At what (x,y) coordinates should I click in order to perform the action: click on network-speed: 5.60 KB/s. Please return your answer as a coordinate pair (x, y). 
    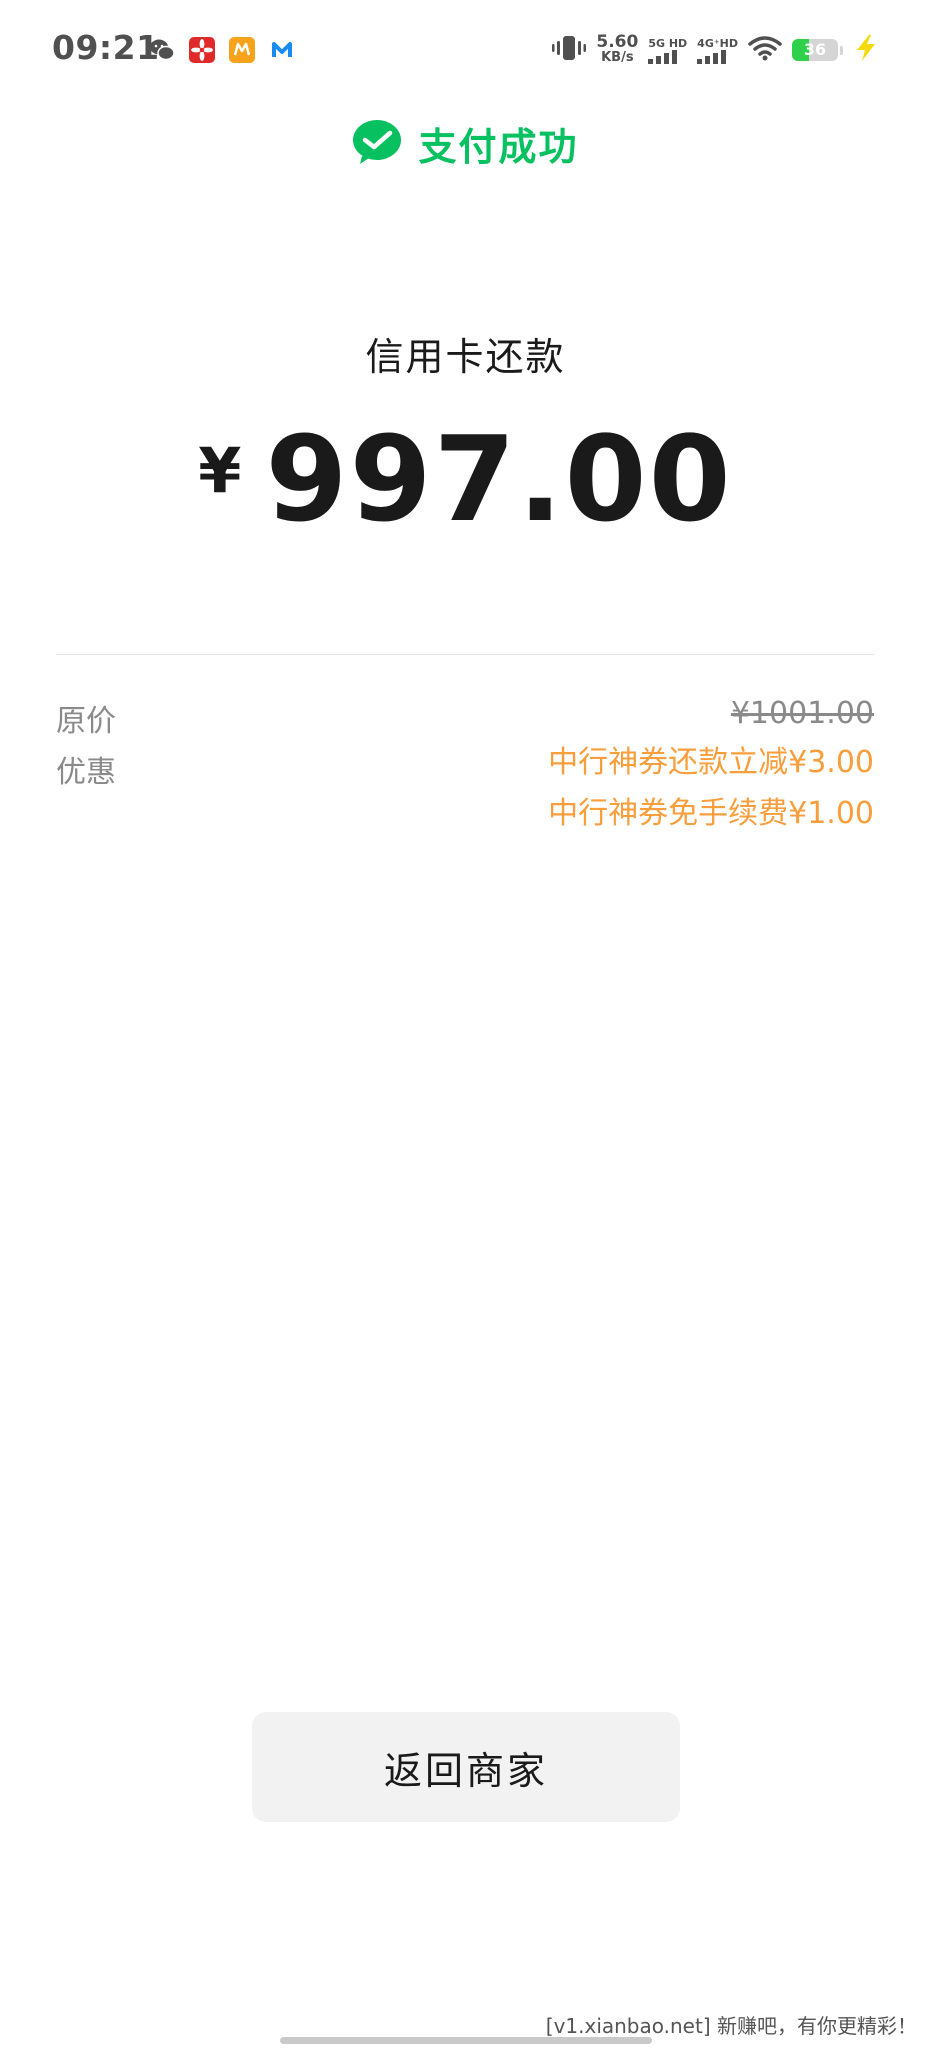
    Looking at the image, I should click on (617, 49).